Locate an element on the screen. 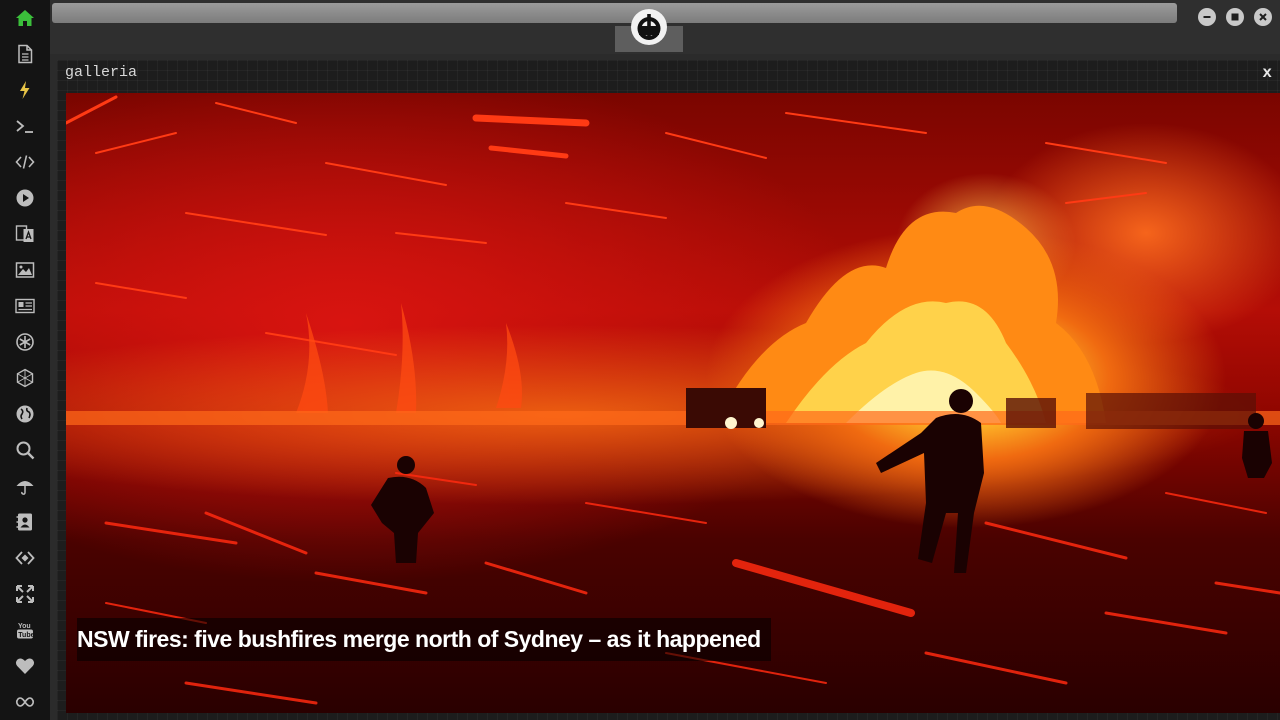  rebel-alliance-icon is located at coordinates (649, 27).